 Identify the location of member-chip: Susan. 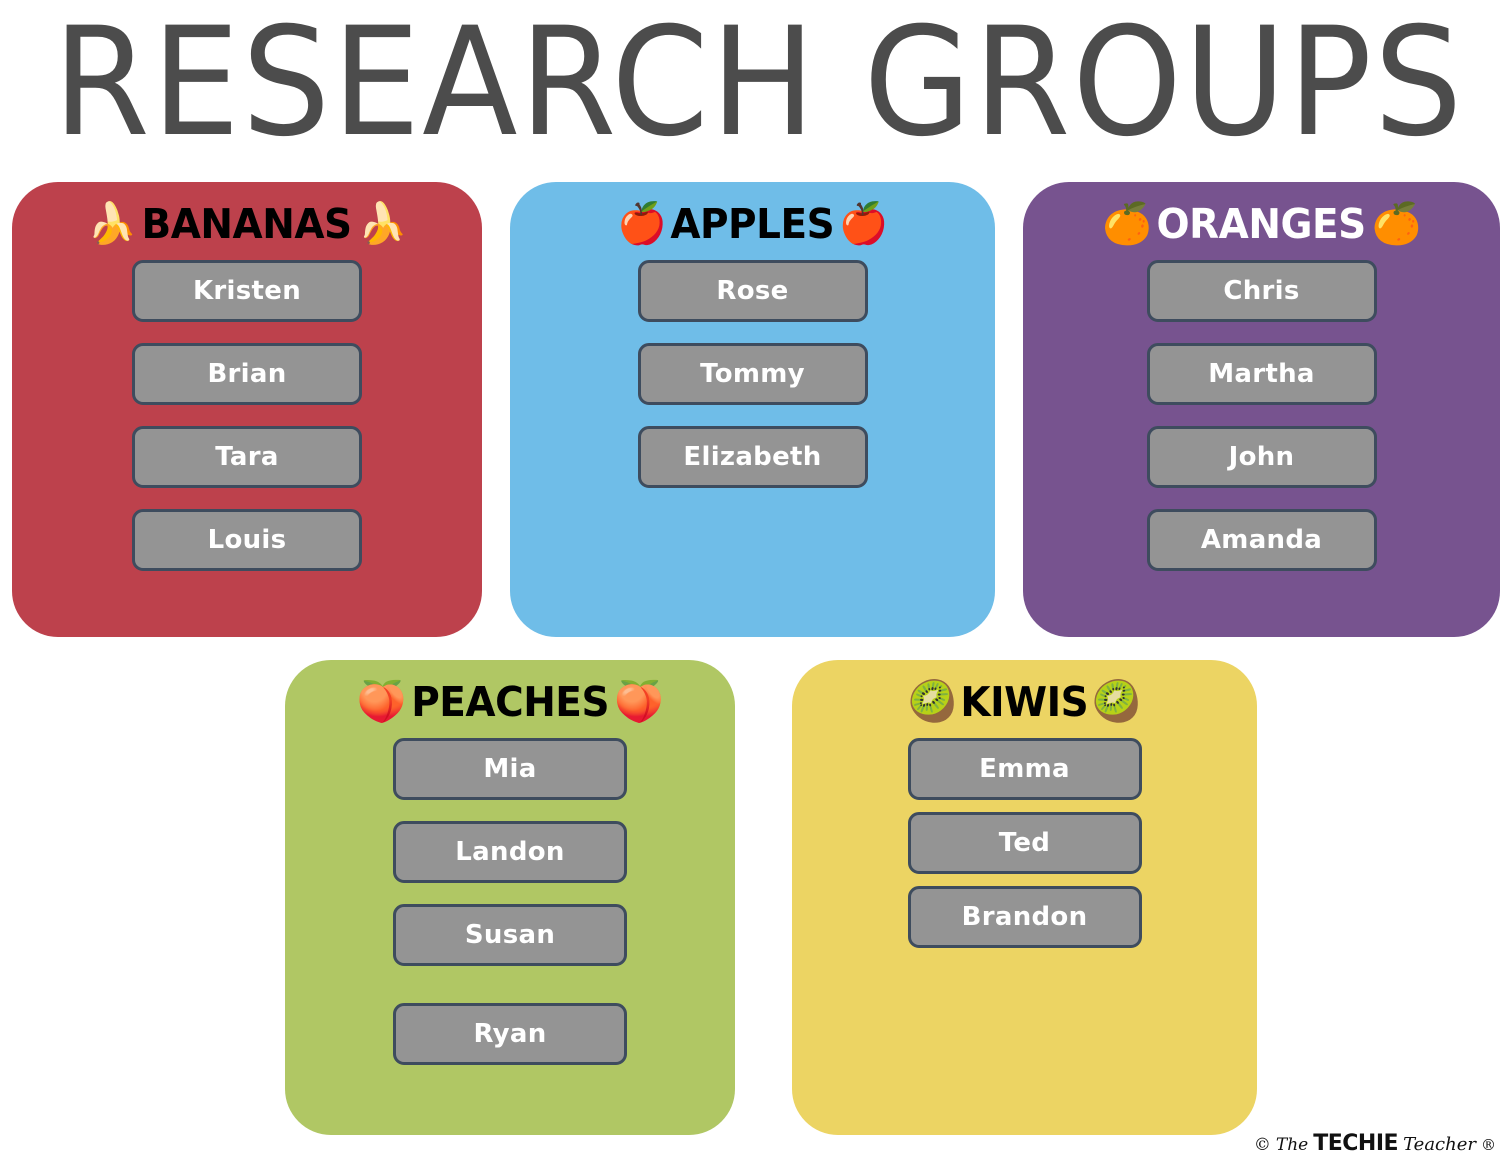
(510, 935).